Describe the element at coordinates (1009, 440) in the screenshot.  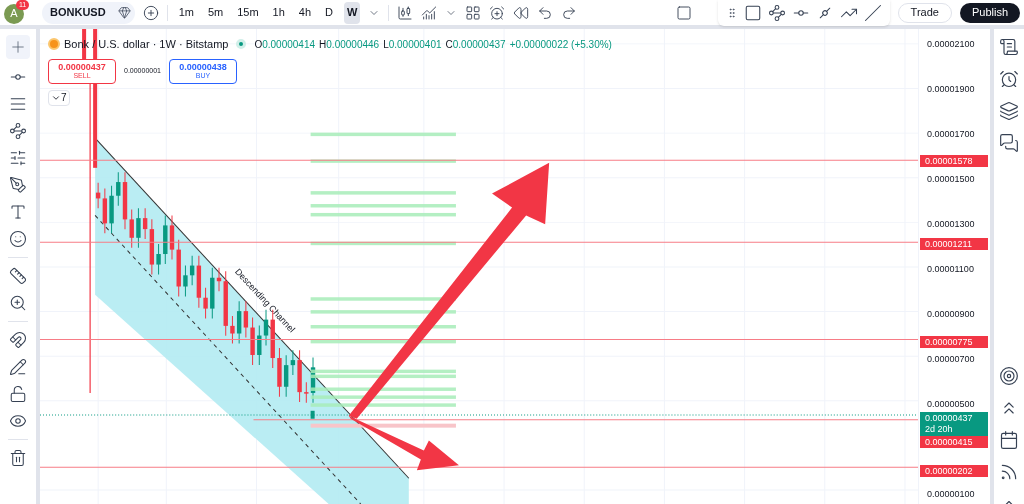
I see `calendar-icon` at that location.